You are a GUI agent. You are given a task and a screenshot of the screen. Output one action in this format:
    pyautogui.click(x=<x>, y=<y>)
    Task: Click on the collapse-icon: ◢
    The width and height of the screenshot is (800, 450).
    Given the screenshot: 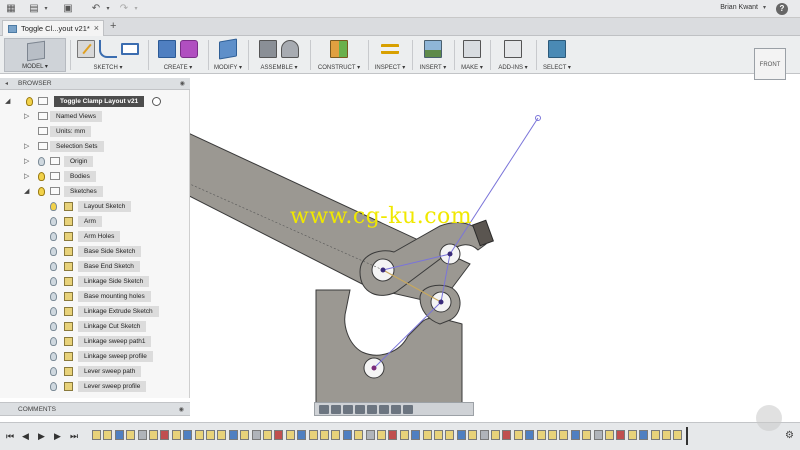 What is the action you would take?
    pyautogui.click(x=26, y=191)
    